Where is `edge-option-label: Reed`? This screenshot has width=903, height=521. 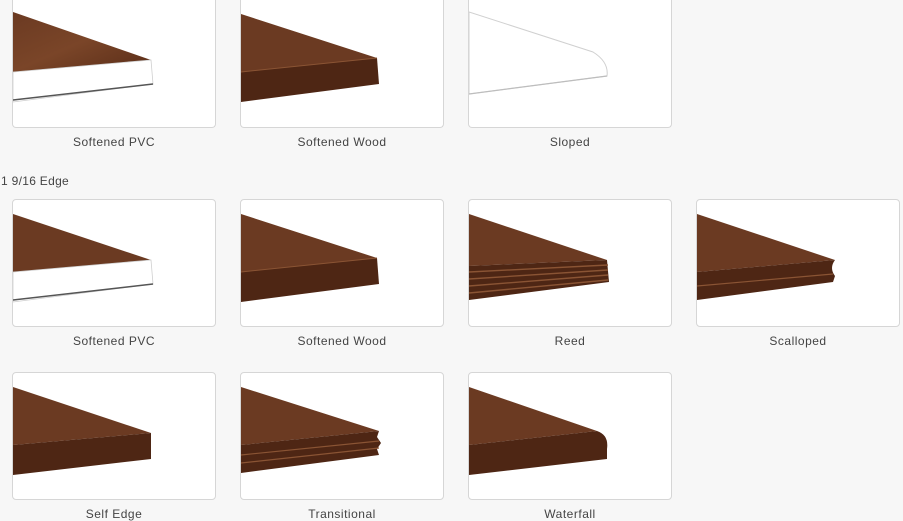
edge-option-label: Reed is located at coordinates (570, 341).